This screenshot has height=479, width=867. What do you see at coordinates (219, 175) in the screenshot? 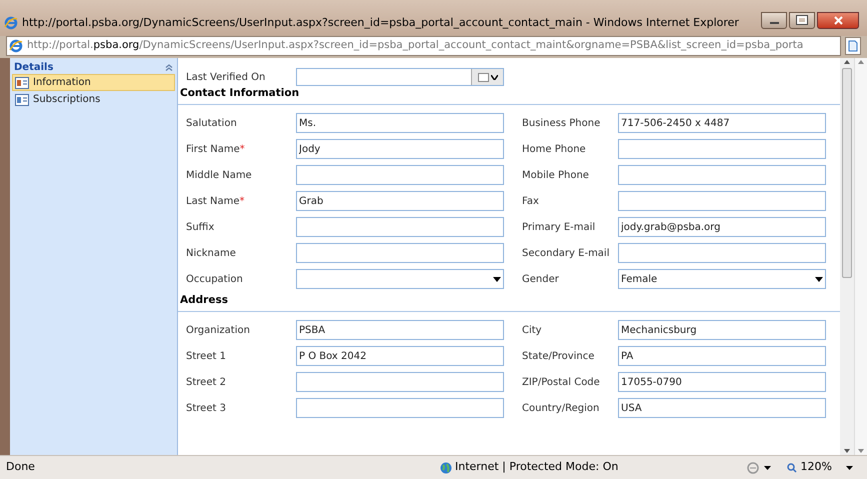
I see `field-label: Middle Name` at bounding box center [219, 175].